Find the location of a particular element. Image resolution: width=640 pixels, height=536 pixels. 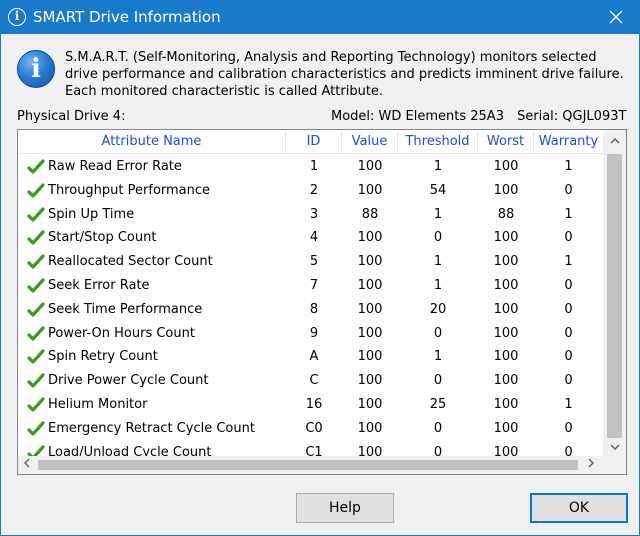

column-header-value: Value is located at coordinates (370, 141).